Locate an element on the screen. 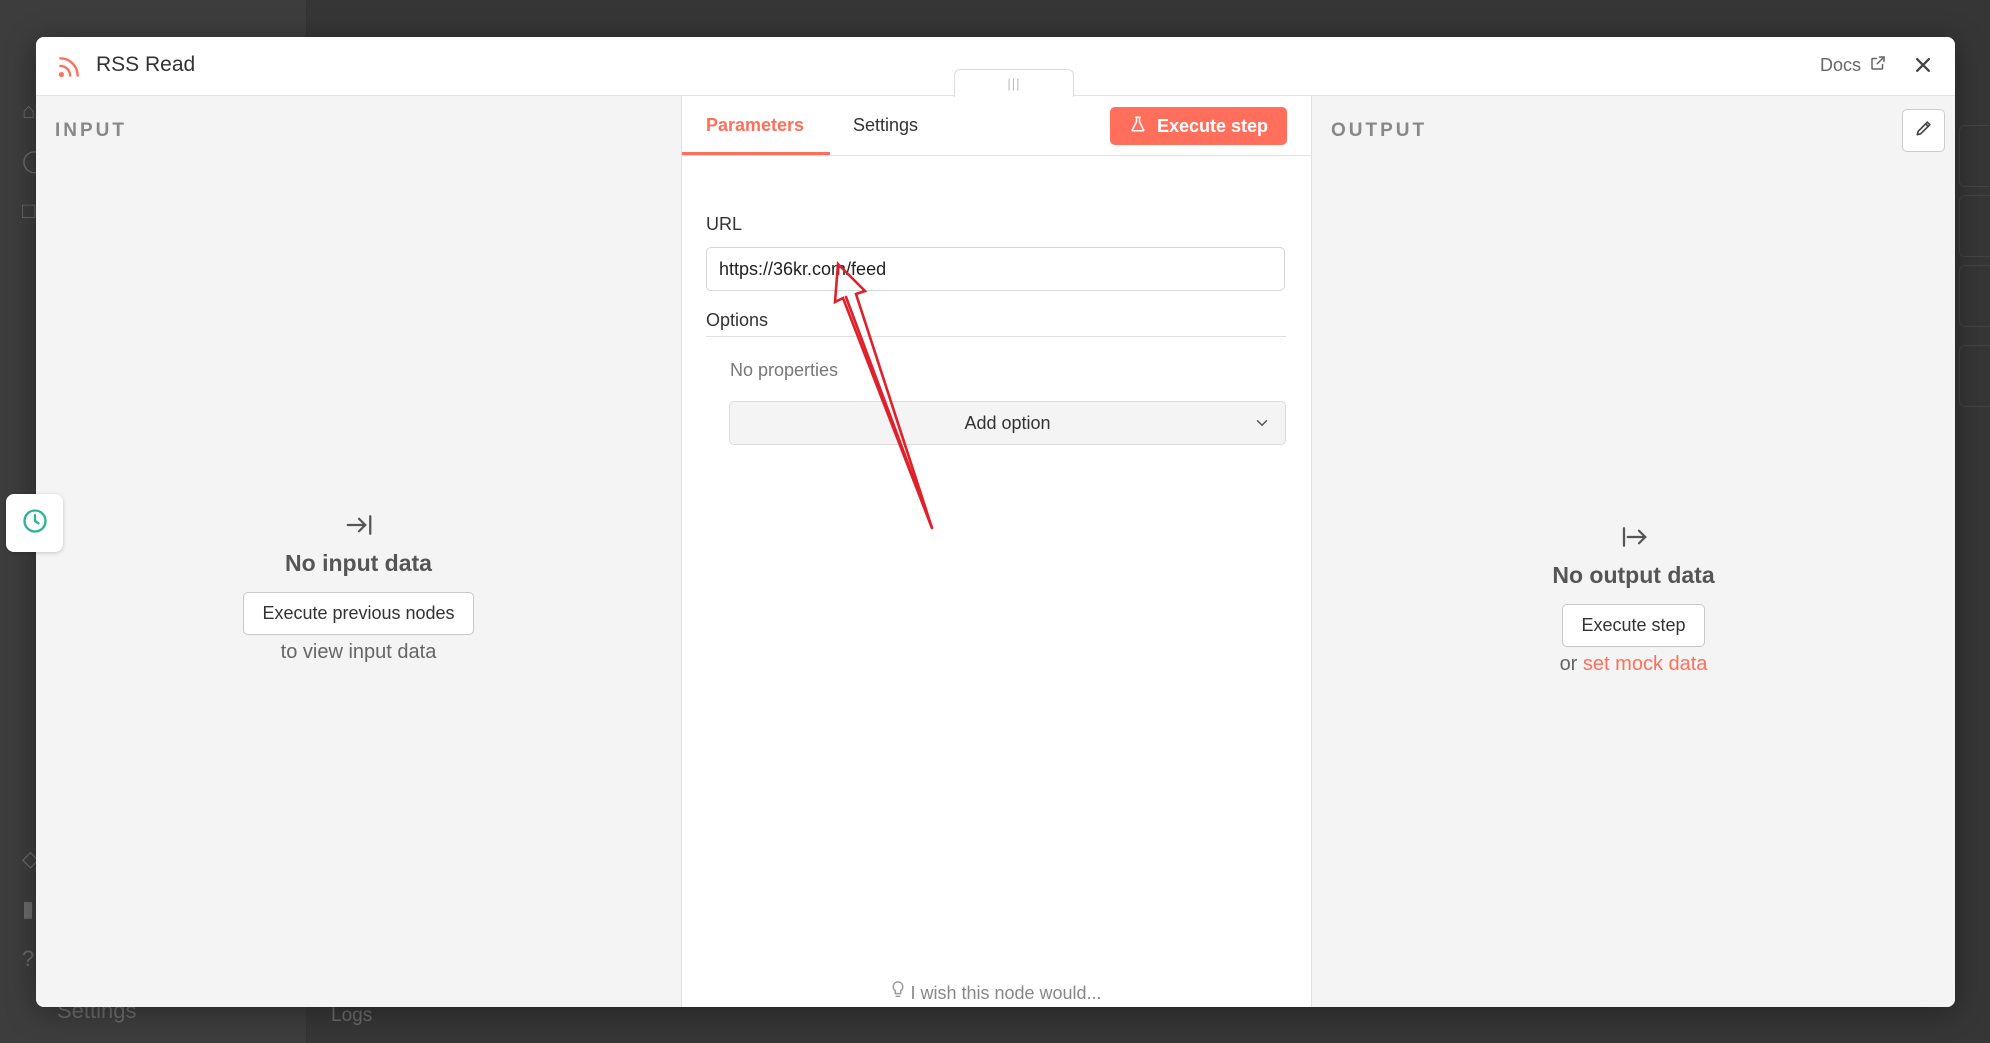 This screenshot has height=1043, width=1990. no-input-title: No input data is located at coordinates (358, 563).